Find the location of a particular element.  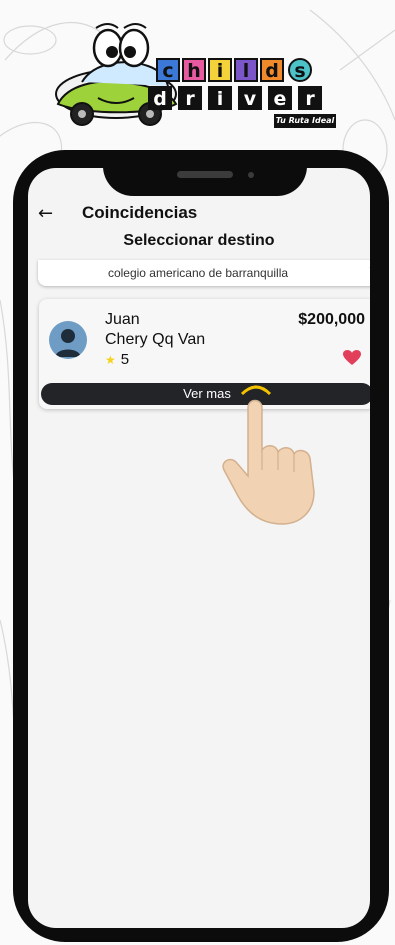

destination-dropdown: colegio americano de barranquilla ▾ is located at coordinates (204, 273).